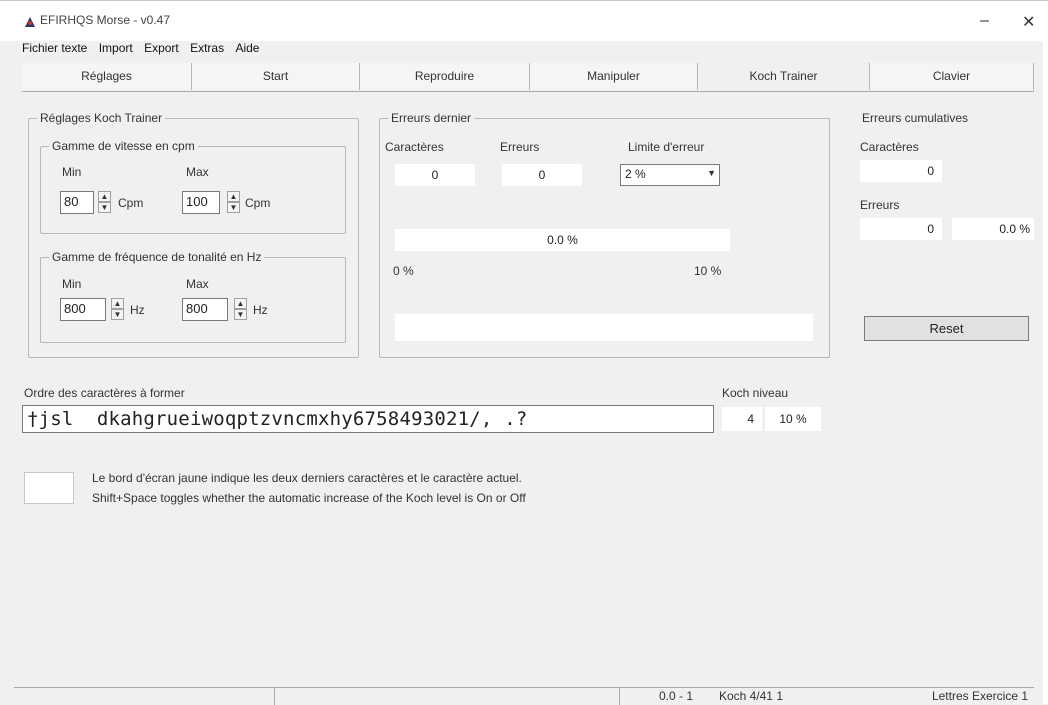 The width and height of the screenshot is (1048, 705). What do you see at coordinates (131, 203) in the screenshot?
I see `speed-min-unit: Cpm` at bounding box center [131, 203].